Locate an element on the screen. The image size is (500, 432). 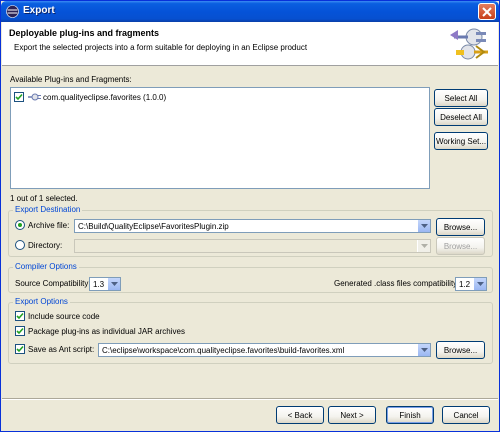
window-title: Export is located at coordinates (39, 10).